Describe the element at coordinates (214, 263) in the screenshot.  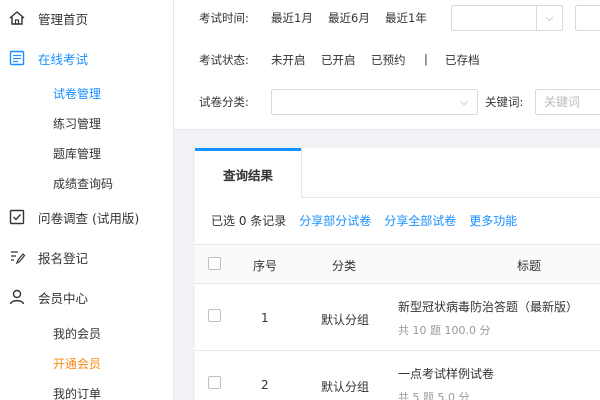
I see `select-all-checkbox` at that location.